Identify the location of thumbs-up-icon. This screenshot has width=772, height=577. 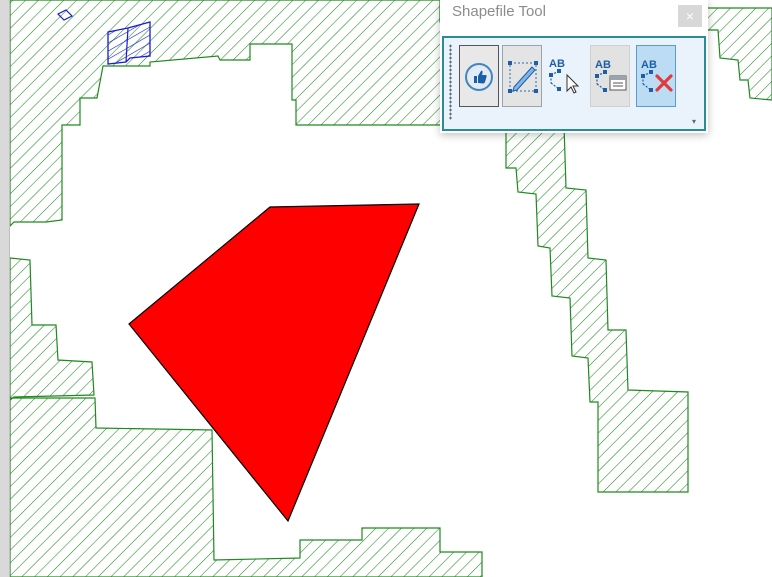
(479, 77).